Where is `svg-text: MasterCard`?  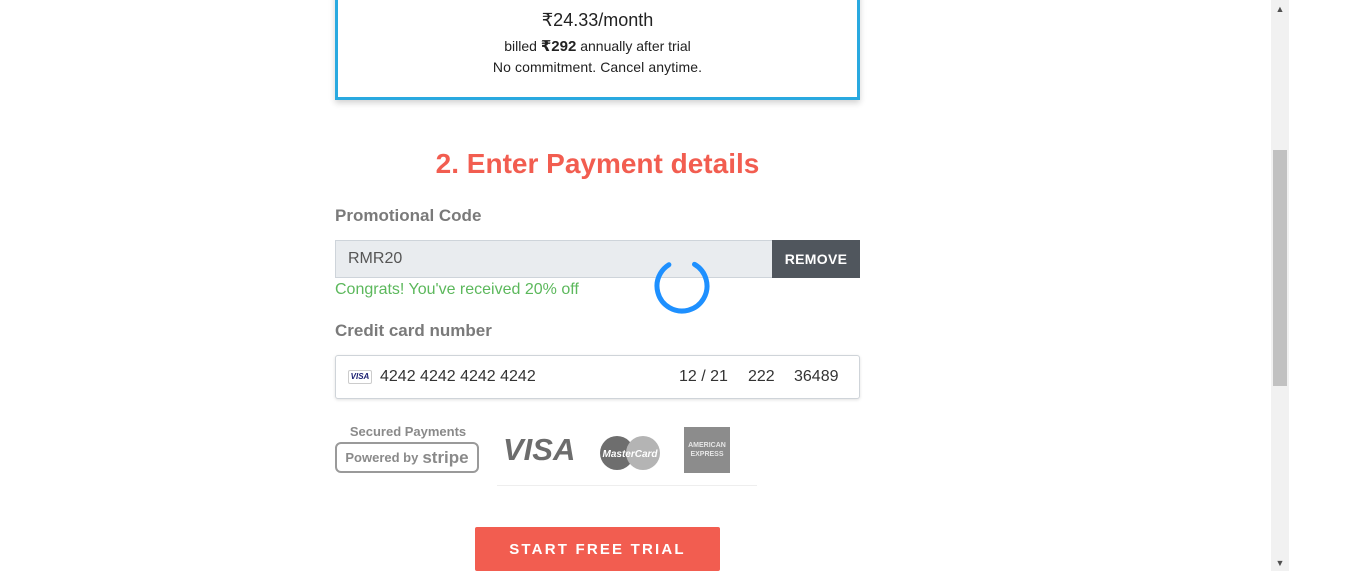
svg-text: MasterCard is located at coordinates (630, 454).